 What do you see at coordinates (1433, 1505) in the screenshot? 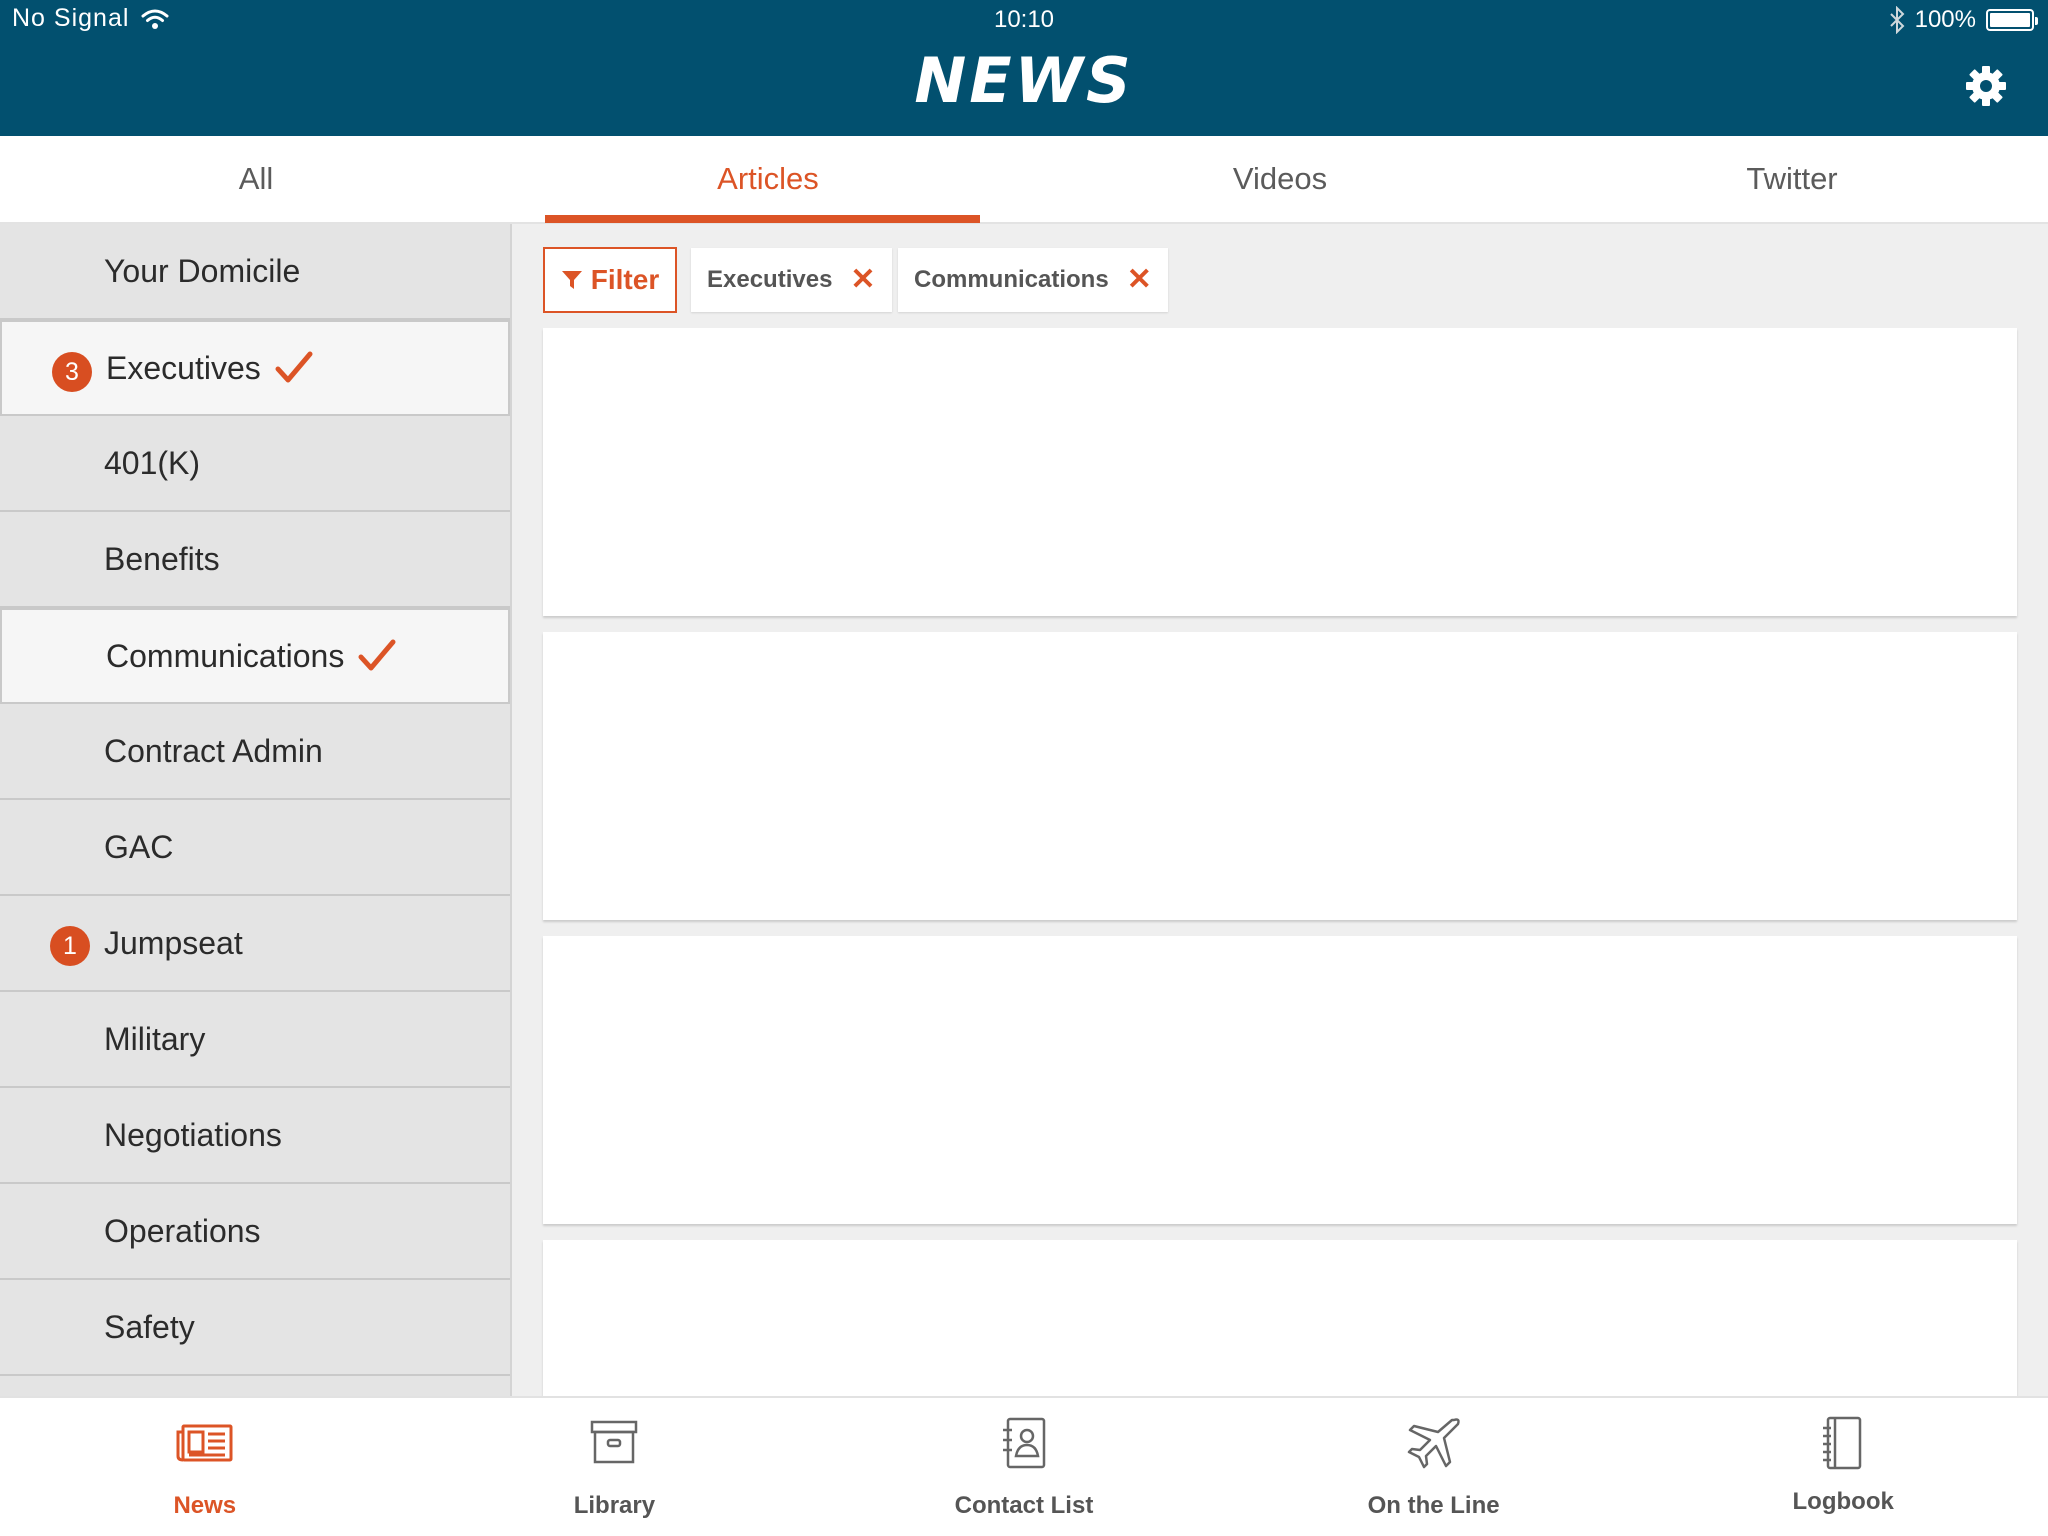
I see `nav-label: On the Line` at bounding box center [1433, 1505].